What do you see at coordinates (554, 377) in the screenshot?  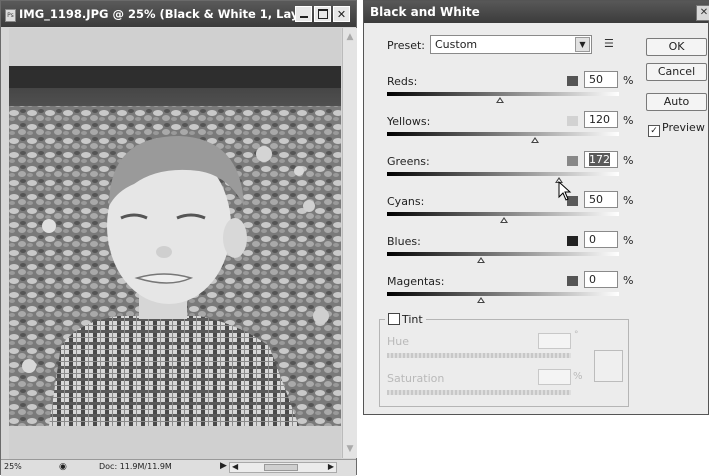 I see `saturation-value-input` at bounding box center [554, 377].